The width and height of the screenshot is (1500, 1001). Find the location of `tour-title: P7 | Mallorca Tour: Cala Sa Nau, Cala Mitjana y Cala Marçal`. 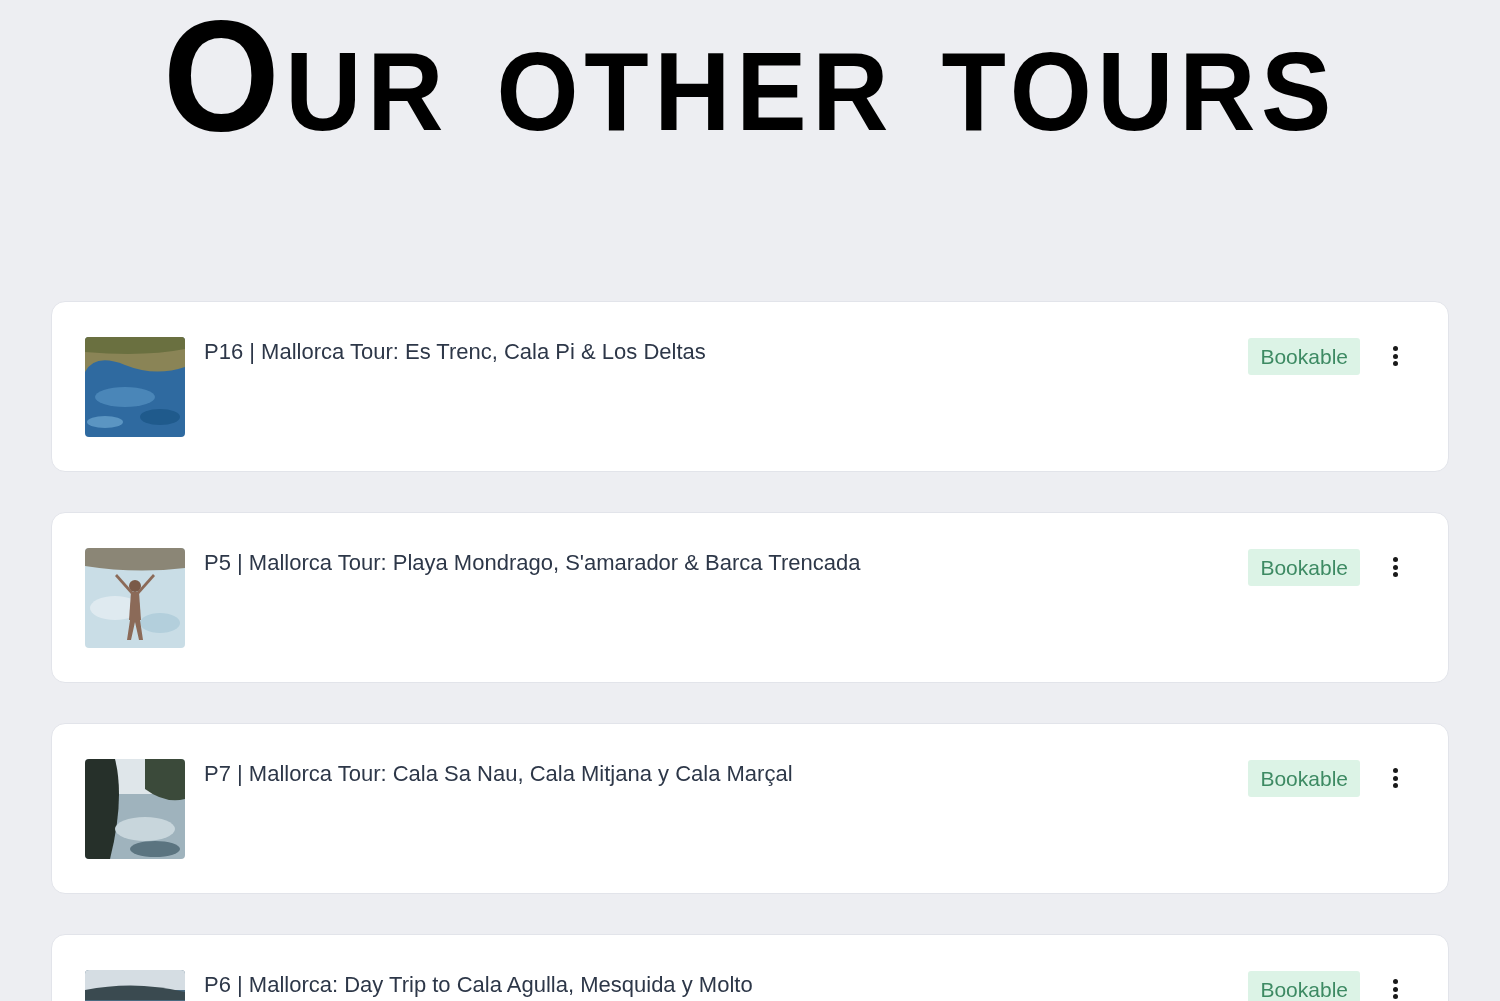

tour-title: P7 | Mallorca Tour: Cala Sa Nau, Cala Mitjana y Cala Marçal is located at coordinates (499, 774).